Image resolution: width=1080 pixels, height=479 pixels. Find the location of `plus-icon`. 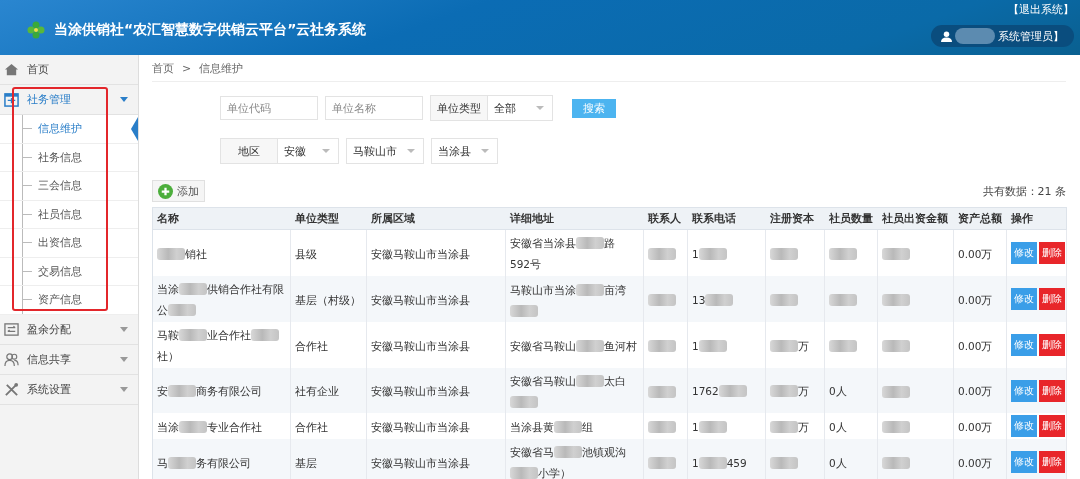

plus-icon is located at coordinates (165, 191).